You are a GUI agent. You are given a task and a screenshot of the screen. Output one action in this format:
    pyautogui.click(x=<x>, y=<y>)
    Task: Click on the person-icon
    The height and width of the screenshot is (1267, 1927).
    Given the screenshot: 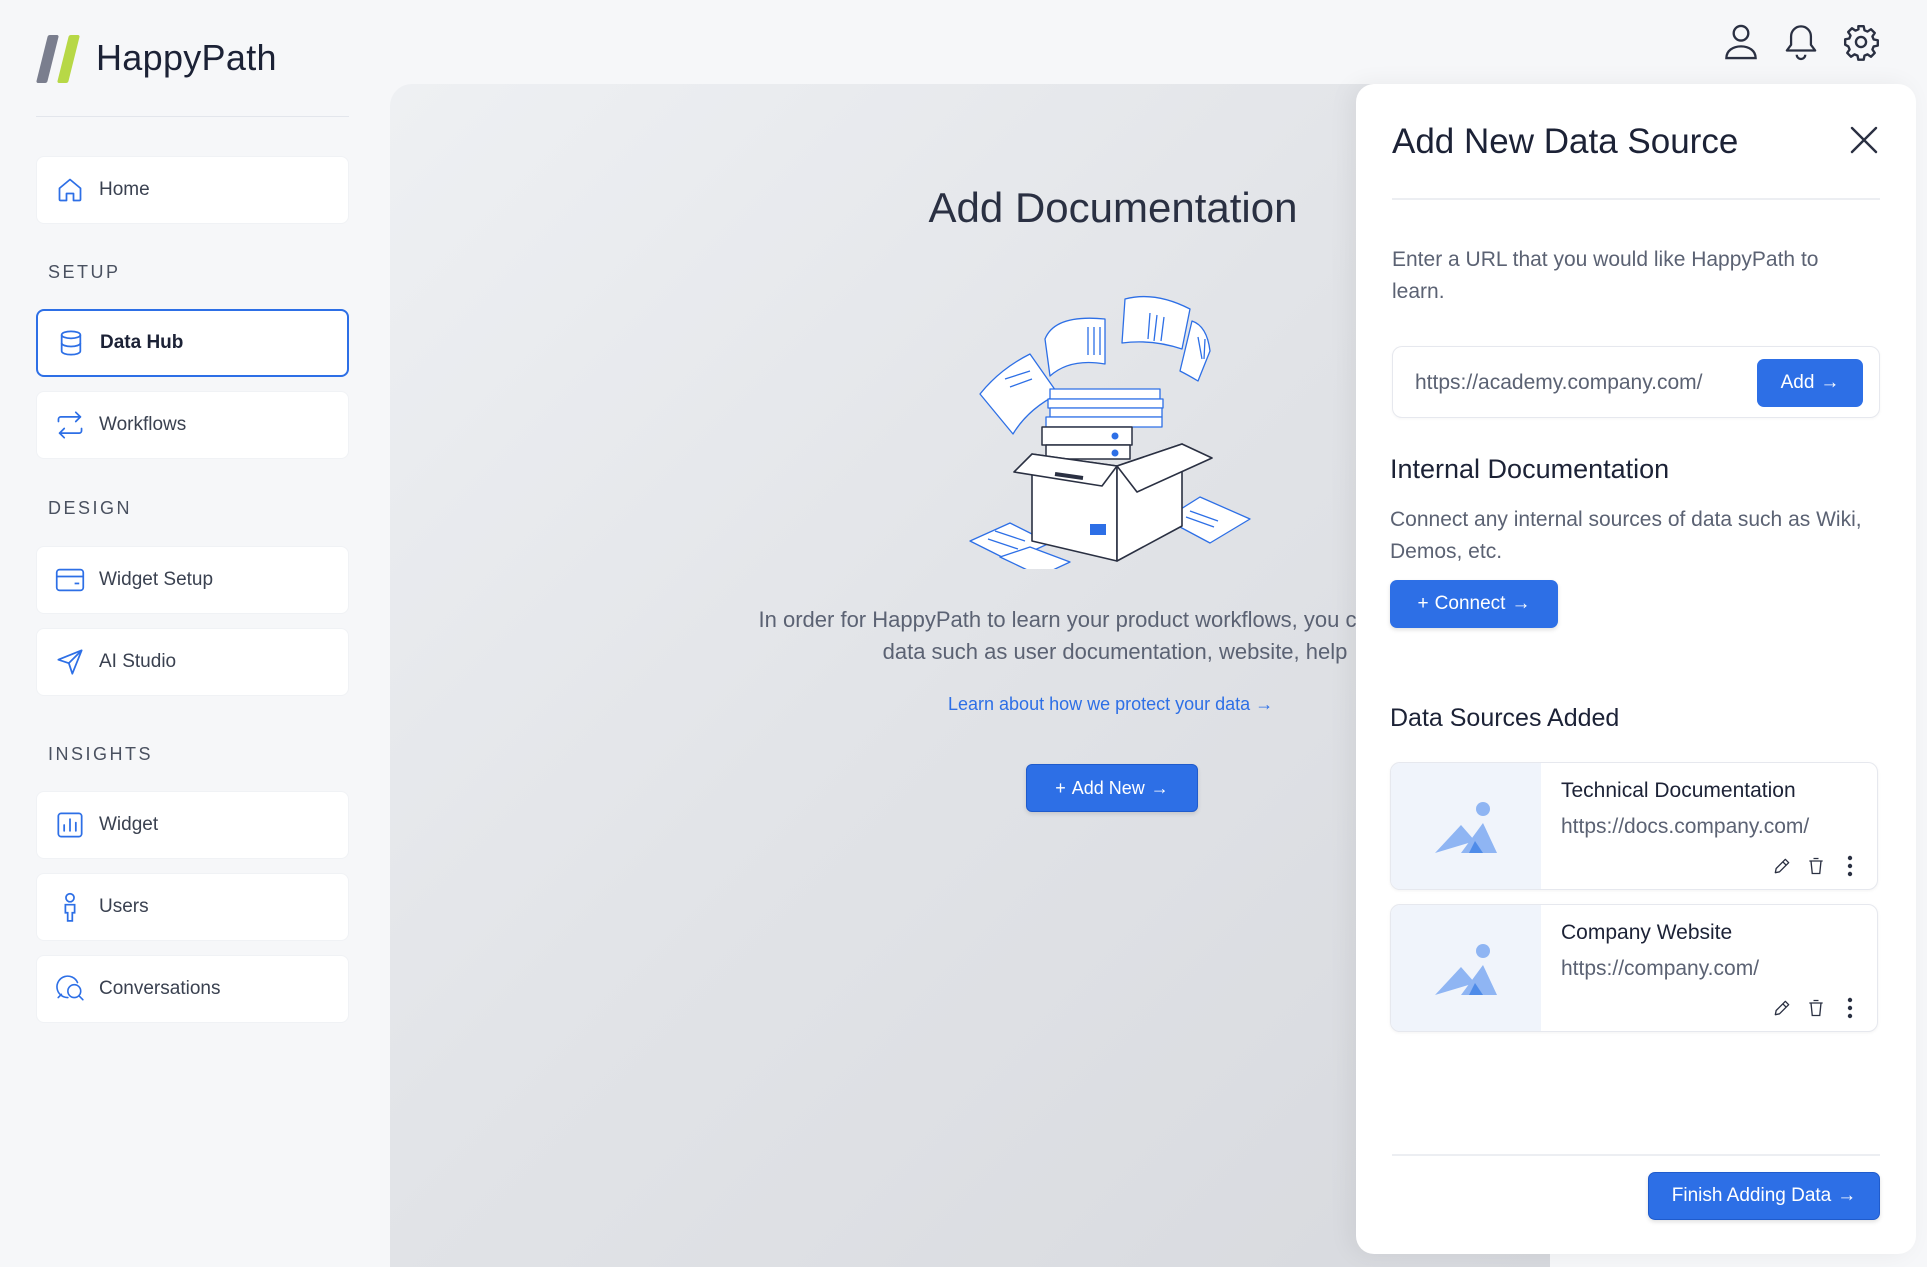 What is the action you would take?
    pyautogui.click(x=70, y=907)
    